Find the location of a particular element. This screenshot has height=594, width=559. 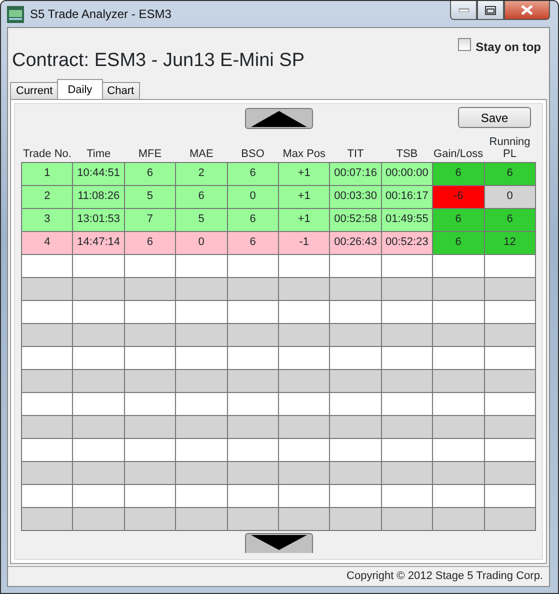

minimize-icon is located at coordinates (463, 10).